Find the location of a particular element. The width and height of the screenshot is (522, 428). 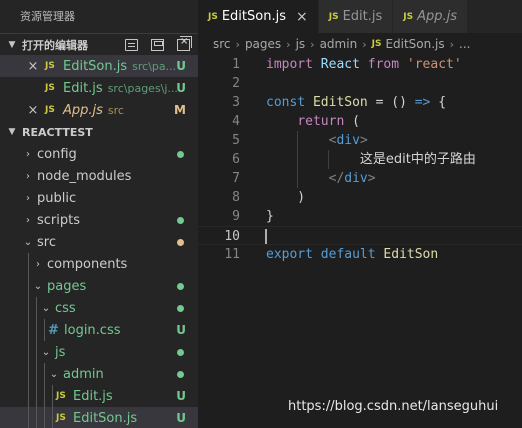

tree-folder-pages: ⌄ pages is located at coordinates (99, 286).